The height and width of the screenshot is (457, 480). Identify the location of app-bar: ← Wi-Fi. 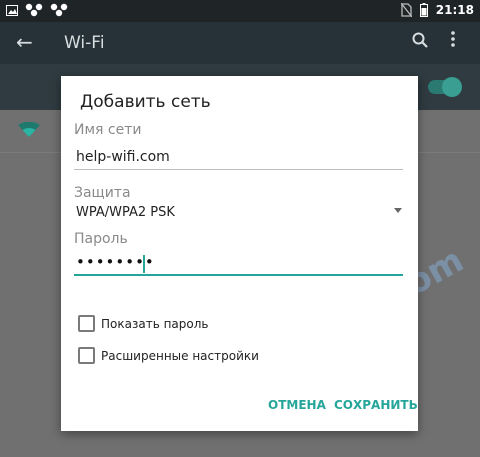
(240, 43).